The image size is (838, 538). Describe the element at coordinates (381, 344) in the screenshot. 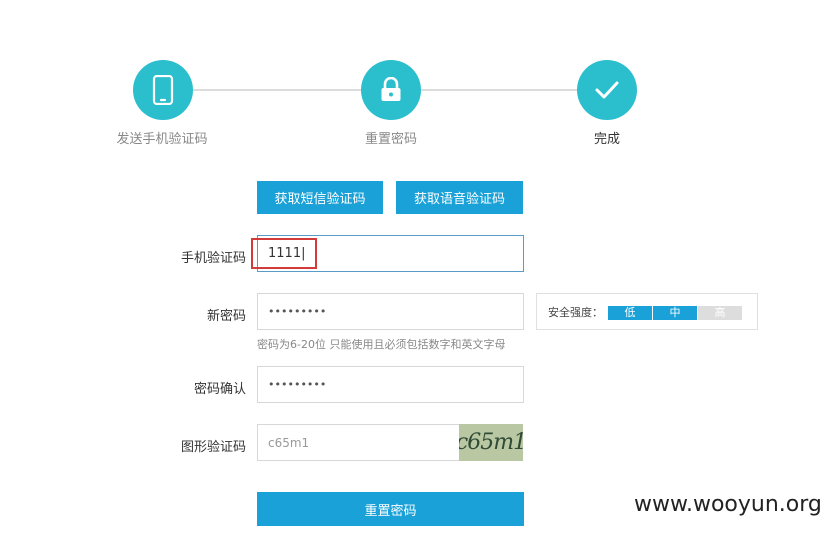

I see `password-hint: 密码为6-20位 只能使用且必须包括数字和英文字母` at that location.